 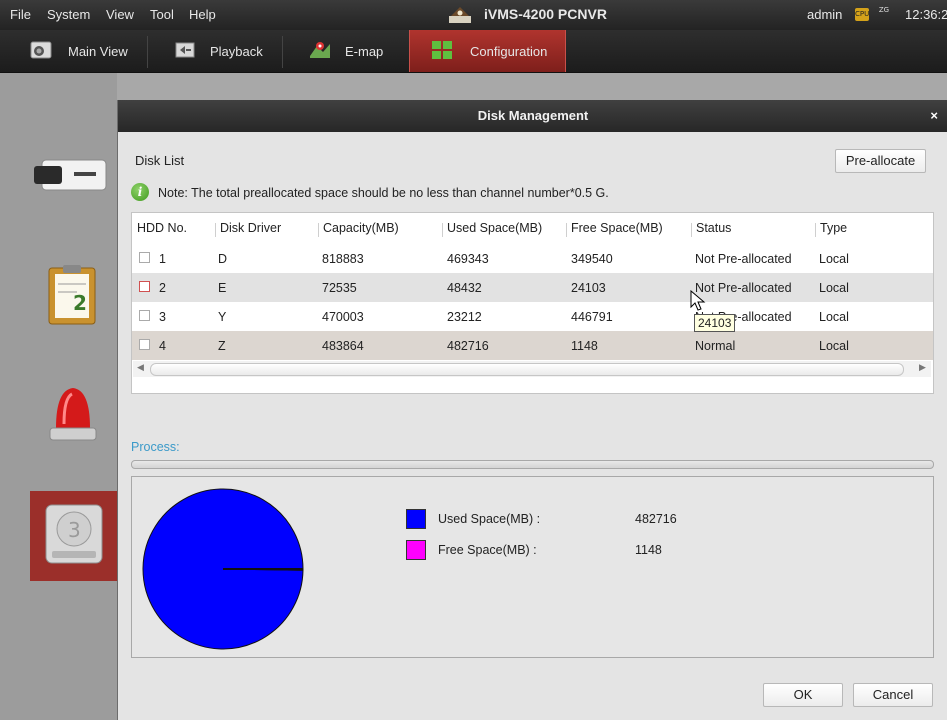 I want to click on cell-used: 469343, so click(x=468, y=259).